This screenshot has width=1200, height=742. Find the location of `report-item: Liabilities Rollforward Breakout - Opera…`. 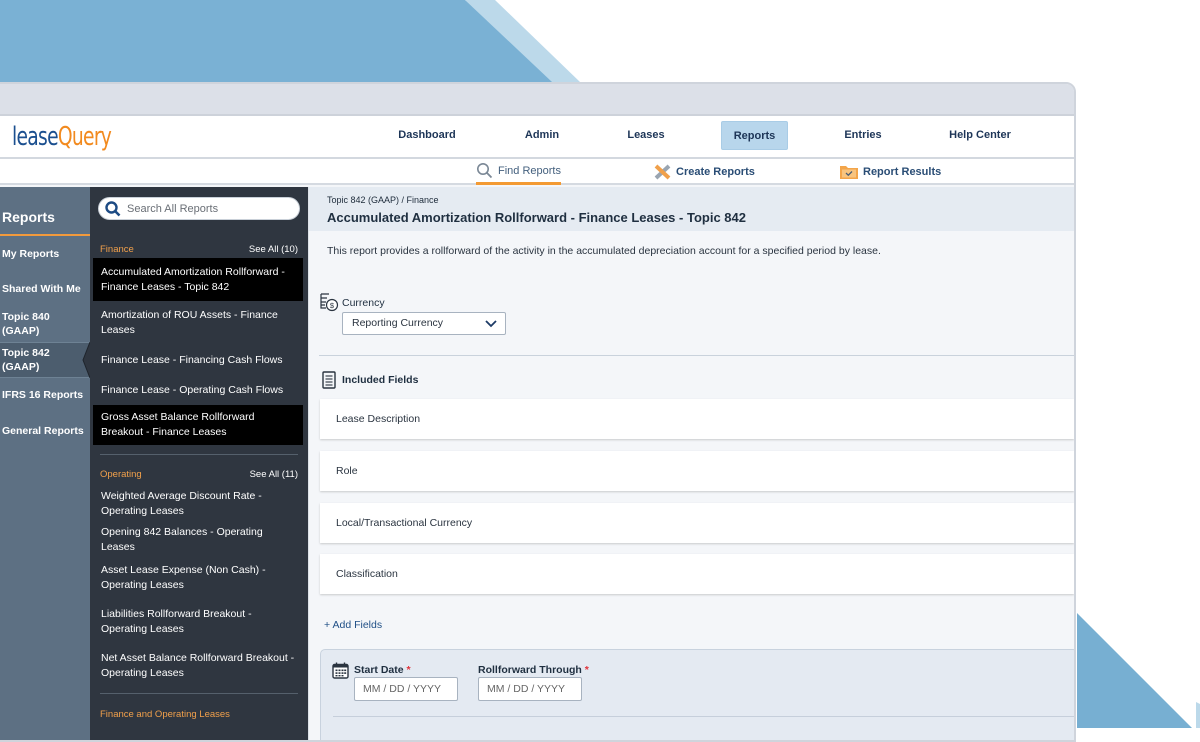

report-item: Liabilities Rollforward Breakout - Opera… is located at coordinates (198, 622).